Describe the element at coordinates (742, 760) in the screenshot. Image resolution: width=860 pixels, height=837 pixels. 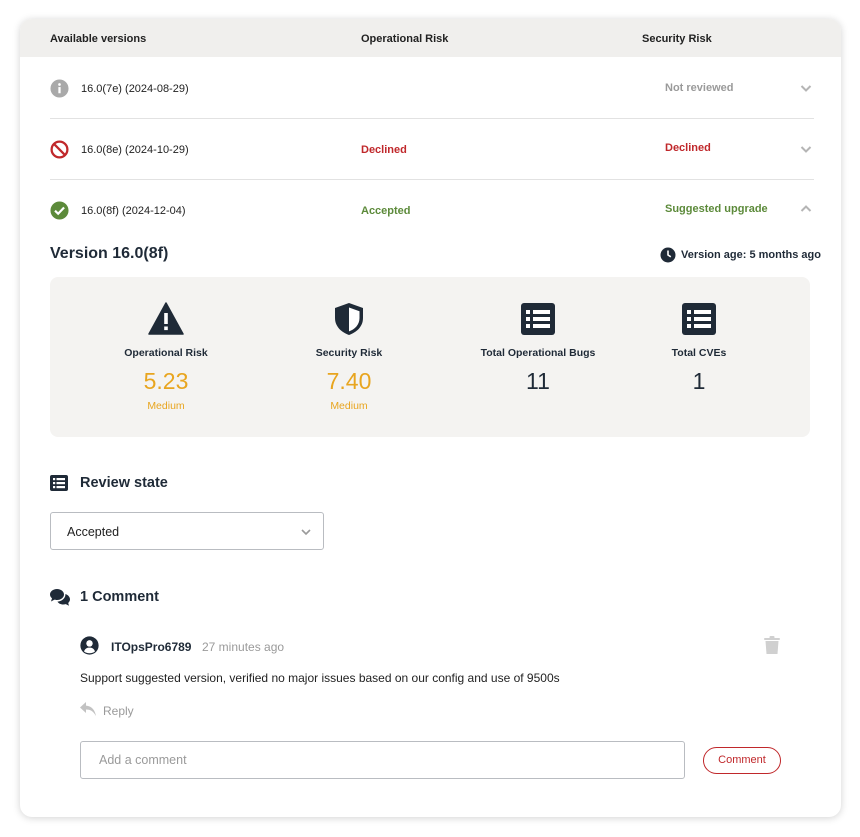
I see `comment-submit-button: Comment` at that location.